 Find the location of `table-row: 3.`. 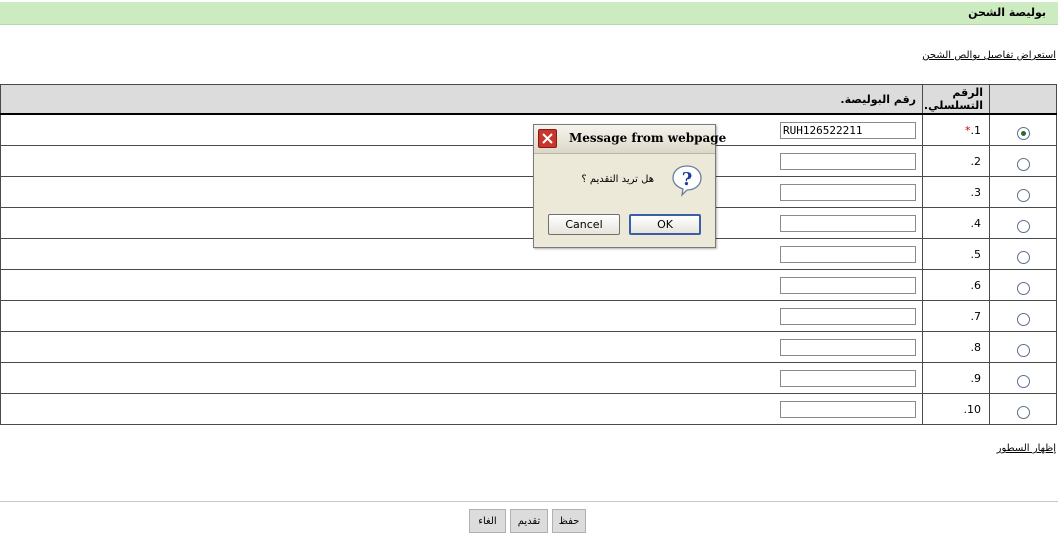

table-row: 3. is located at coordinates (528, 192).